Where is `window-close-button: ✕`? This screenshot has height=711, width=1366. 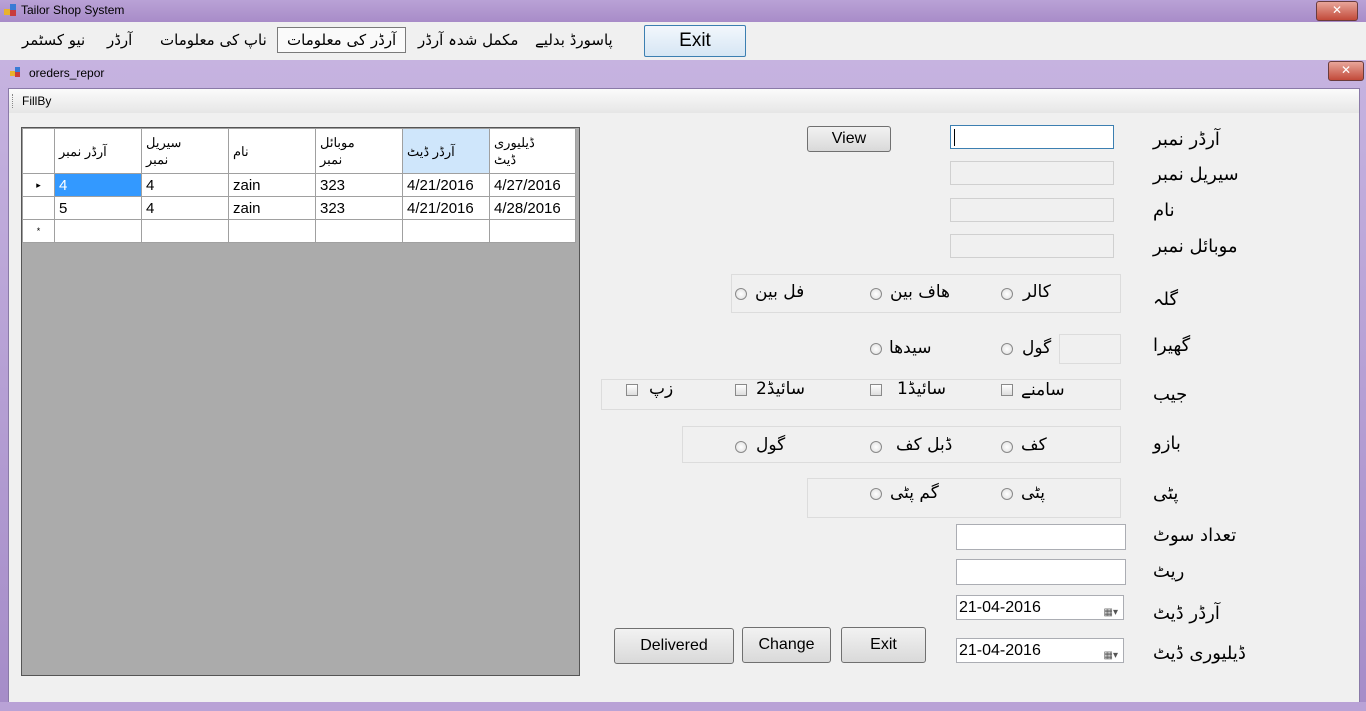 window-close-button: ✕ is located at coordinates (1337, 11).